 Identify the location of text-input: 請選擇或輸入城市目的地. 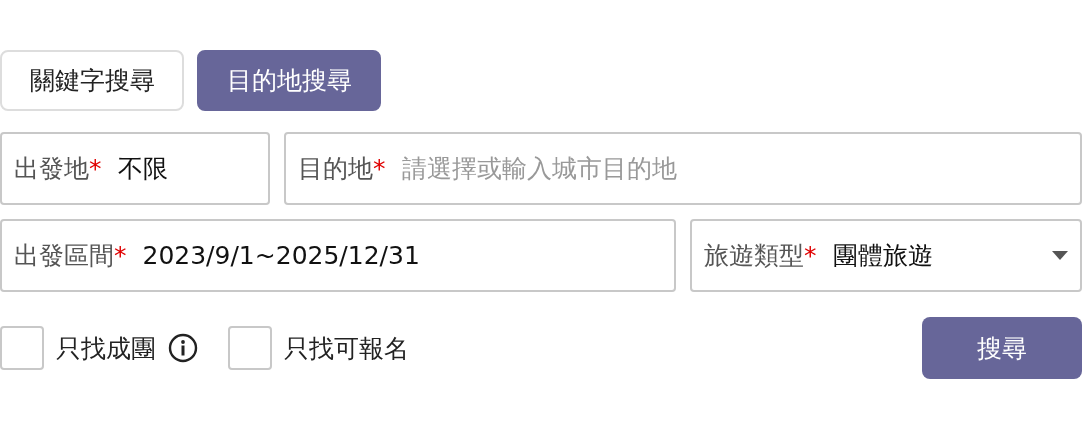
(734, 168).